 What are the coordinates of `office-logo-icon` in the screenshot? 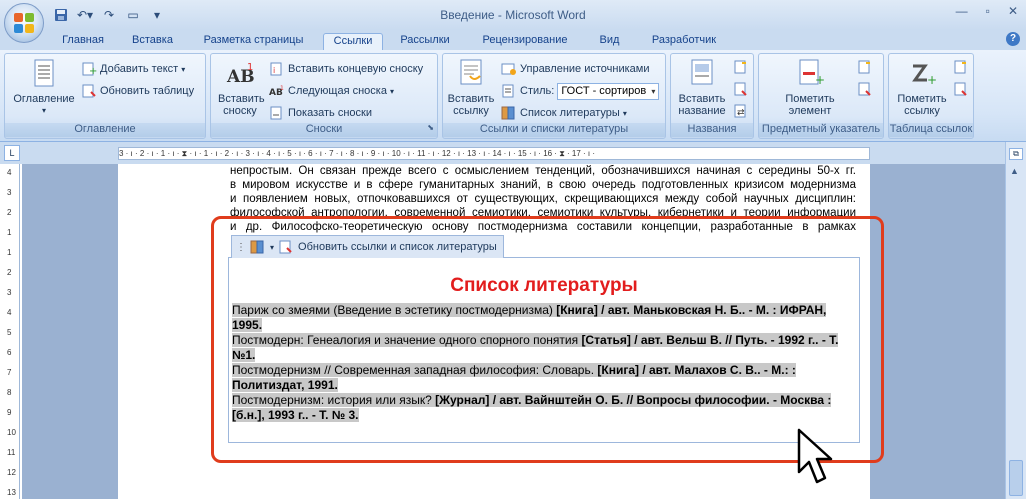 It's located at (24, 23).